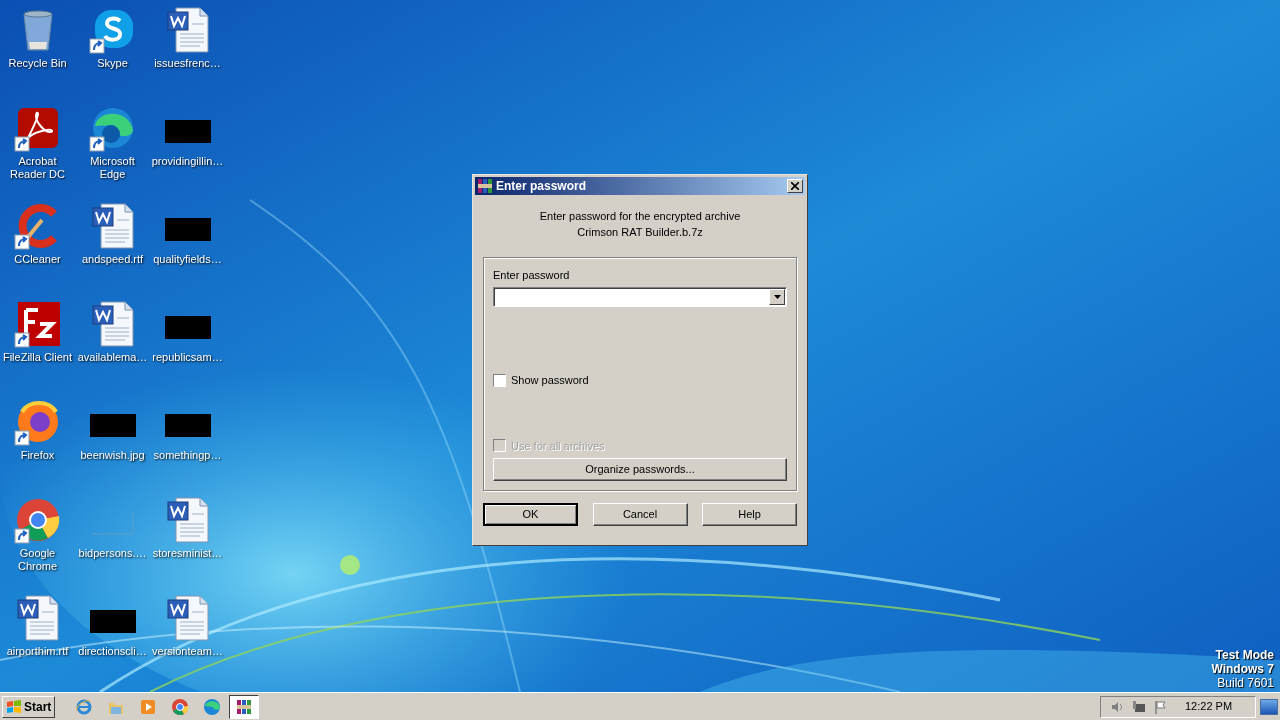 Image resolution: width=1280 pixels, height=720 pixels. I want to click on os-notice-text: Windows 7, so click(1242, 669).